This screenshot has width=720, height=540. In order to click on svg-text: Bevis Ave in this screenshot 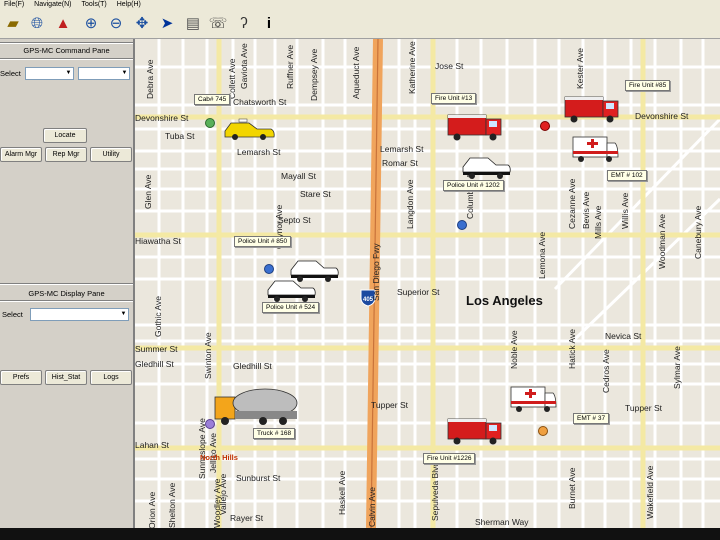, I will do `click(586, 210)`.